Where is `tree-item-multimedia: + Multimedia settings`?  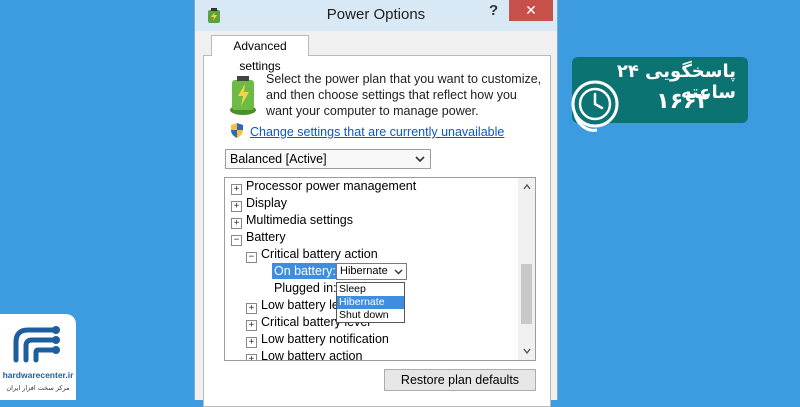 tree-item-multimedia: + Multimedia settings is located at coordinates (292, 220).